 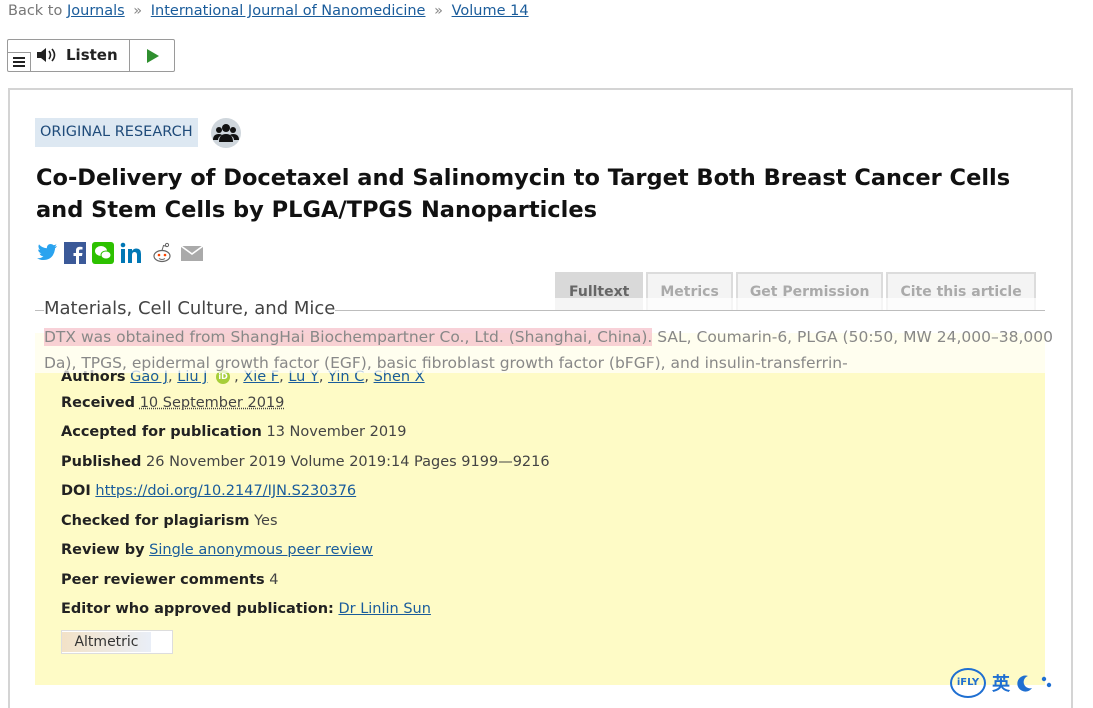 What do you see at coordinates (116, 132) in the screenshot?
I see `article-type-badge: ORIGINAL RESEARCH` at bounding box center [116, 132].